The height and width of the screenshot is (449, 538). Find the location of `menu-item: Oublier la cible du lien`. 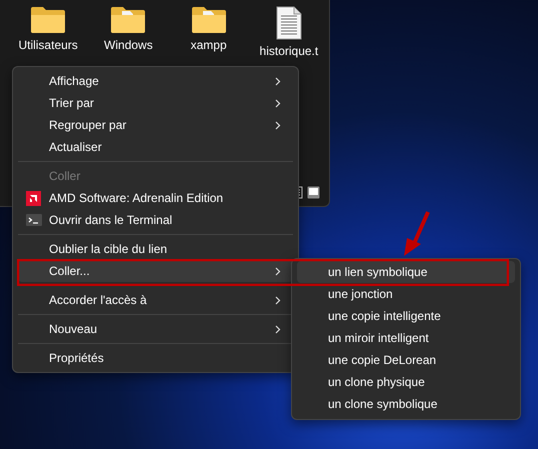

menu-item: Oublier la cible du lien is located at coordinates (155, 249).